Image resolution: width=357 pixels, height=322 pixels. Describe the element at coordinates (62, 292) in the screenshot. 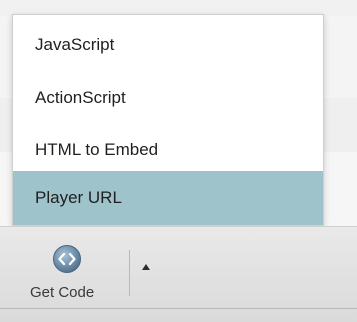

I see `get-code-label: Get Code` at that location.